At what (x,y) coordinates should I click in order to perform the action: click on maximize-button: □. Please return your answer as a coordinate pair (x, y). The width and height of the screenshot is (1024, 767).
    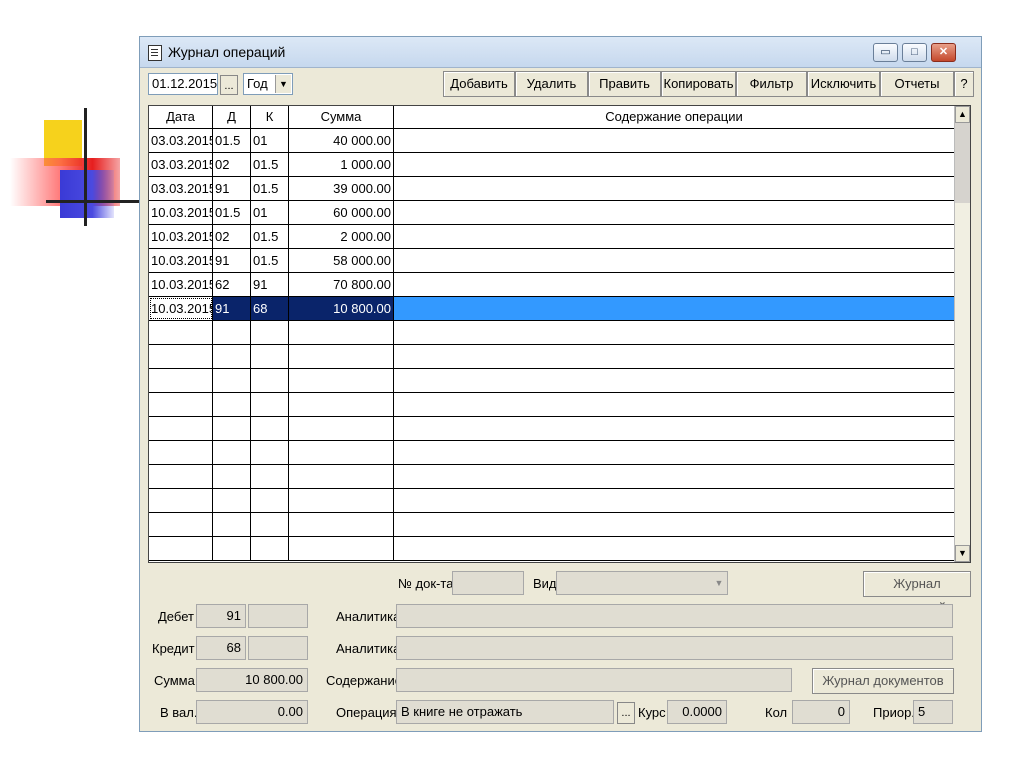
    Looking at the image, I should click on (914, 52).